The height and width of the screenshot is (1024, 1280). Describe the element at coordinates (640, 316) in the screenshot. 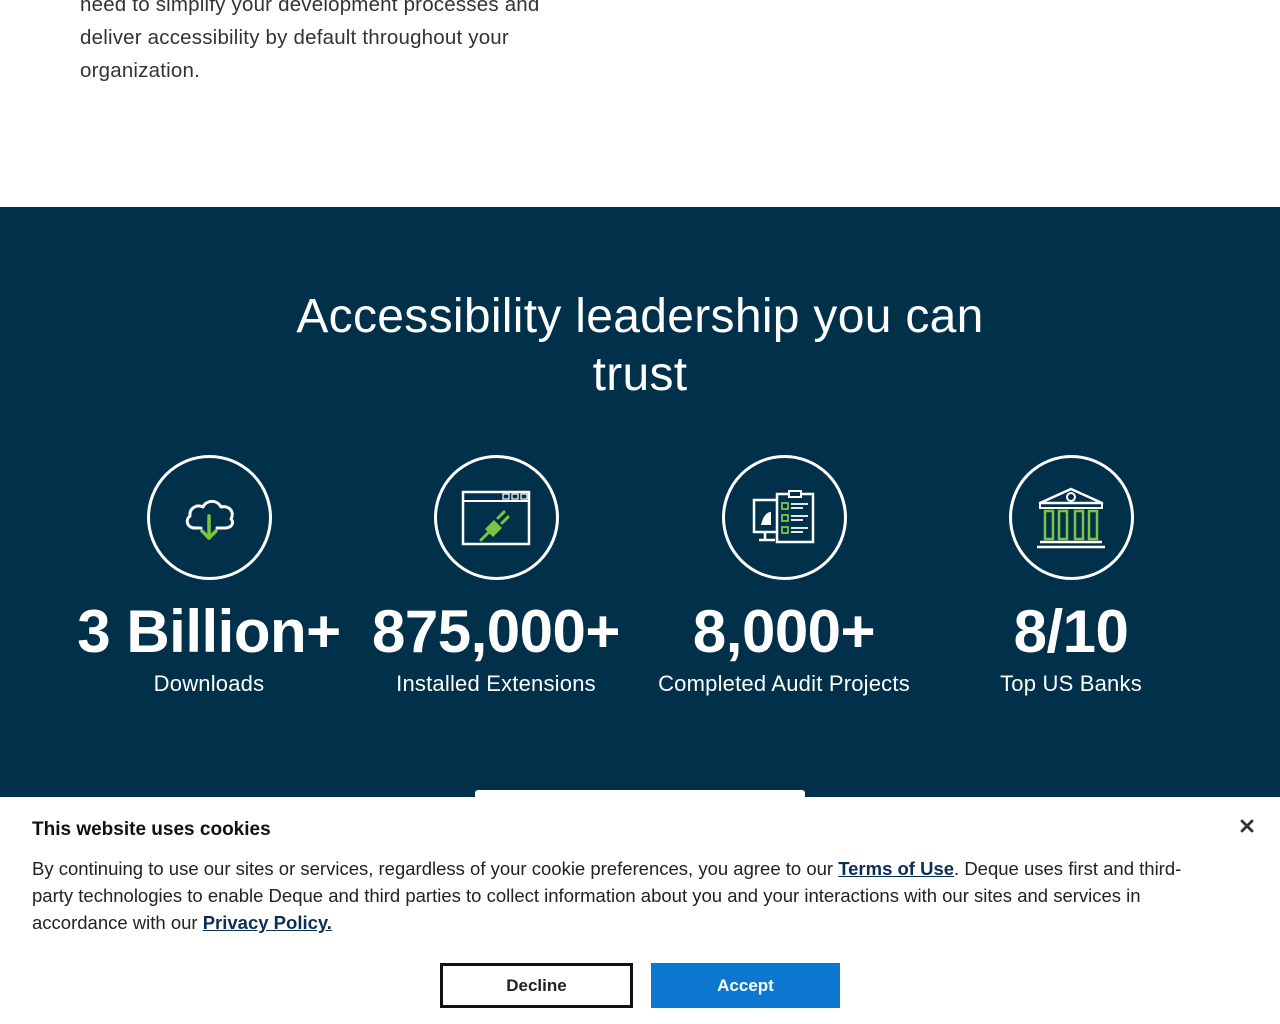

I see `stats-heading-line: Accessibility leadership you can` at that location.